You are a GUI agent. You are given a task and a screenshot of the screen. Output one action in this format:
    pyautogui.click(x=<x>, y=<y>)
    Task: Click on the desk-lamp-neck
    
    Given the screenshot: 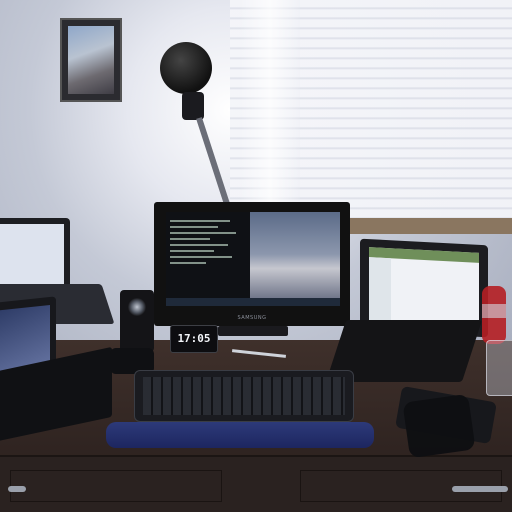 What is the action you would take?
    pyautogui.click(x=193, y=106)
    